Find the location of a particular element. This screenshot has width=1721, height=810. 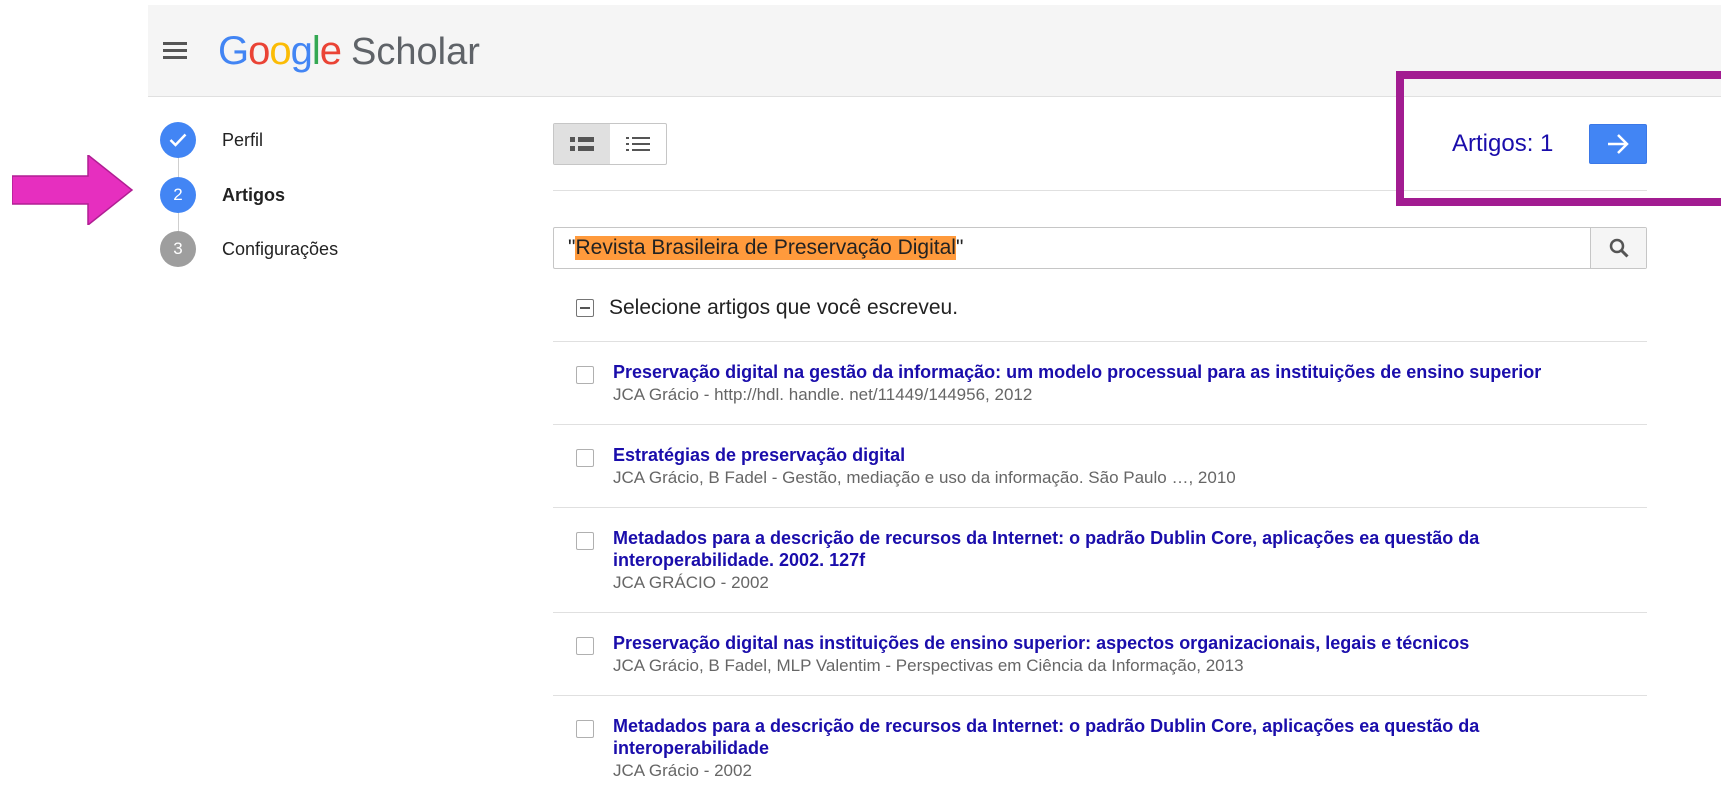

view-toggle is located at coordinates (610, 144).